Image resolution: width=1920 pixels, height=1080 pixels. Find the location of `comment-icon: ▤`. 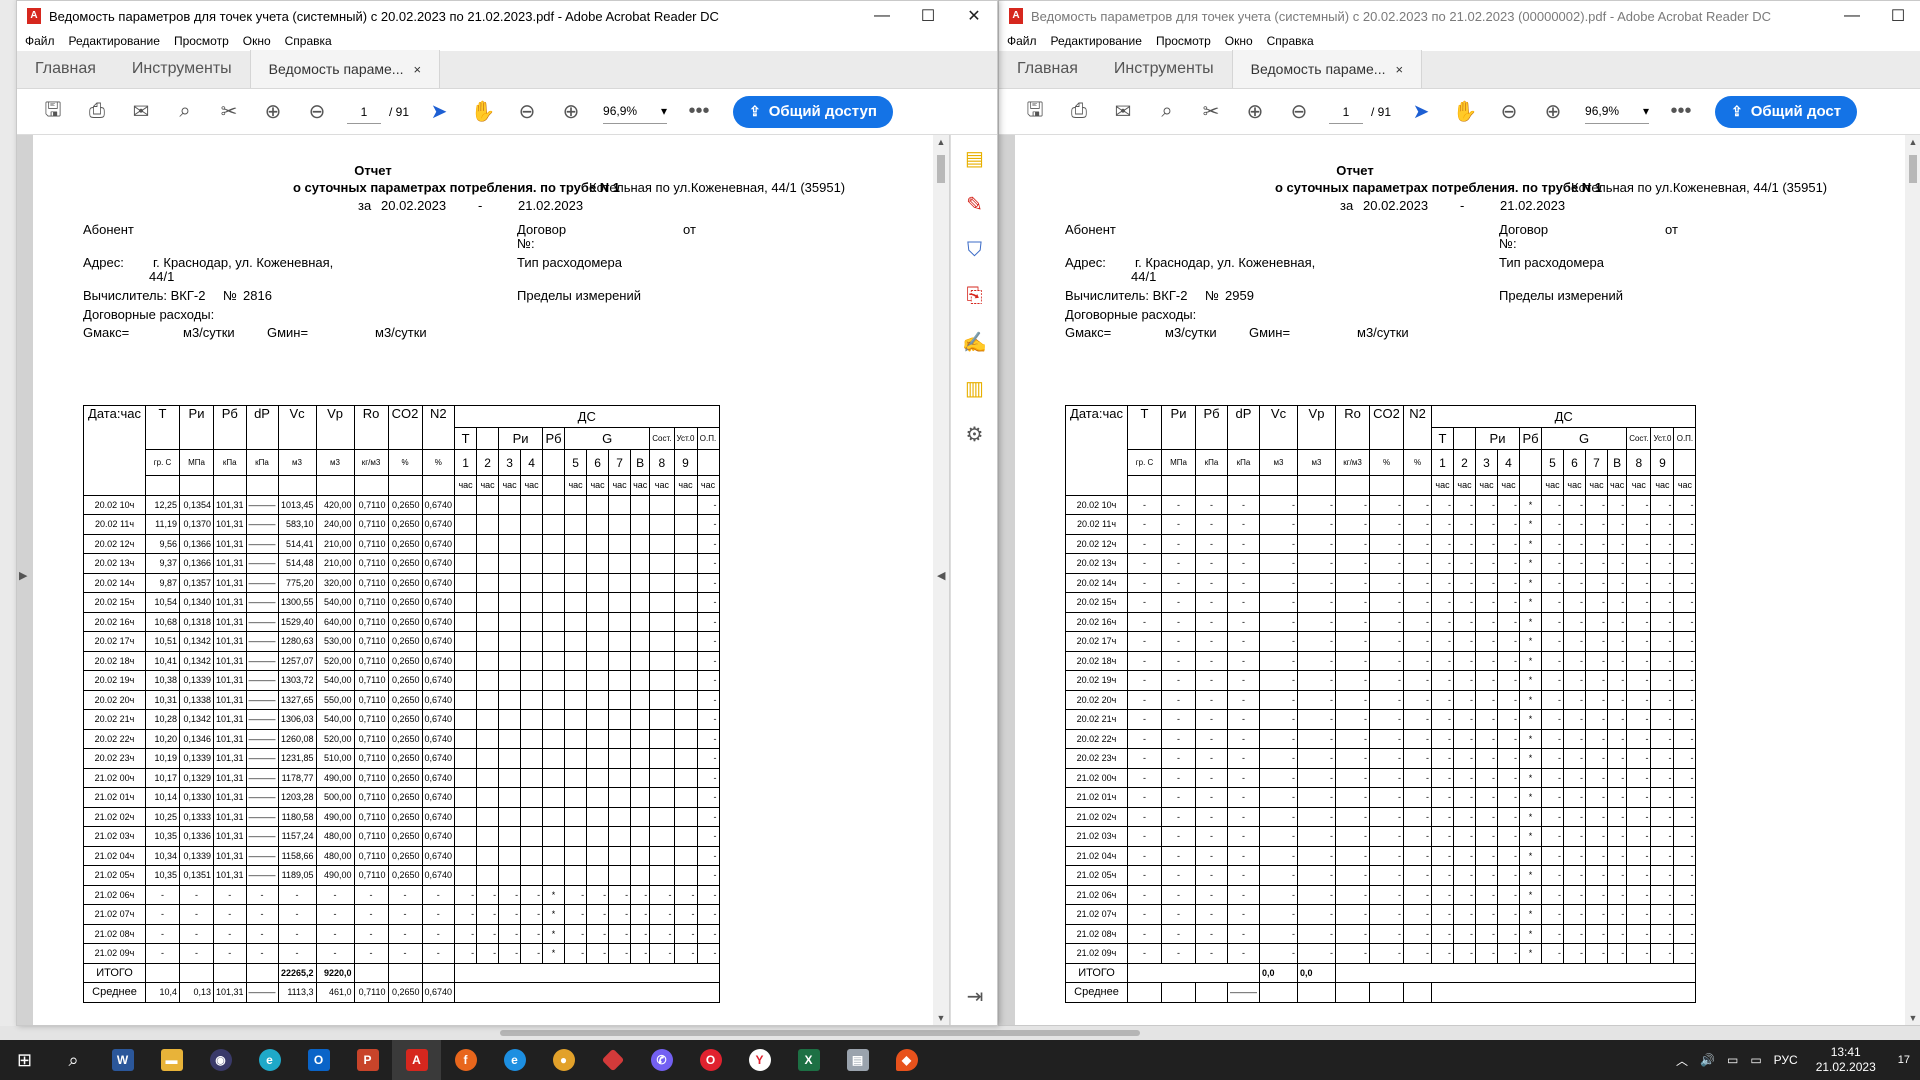

comment-icon: ▤ is located at coordinates (974, 158).